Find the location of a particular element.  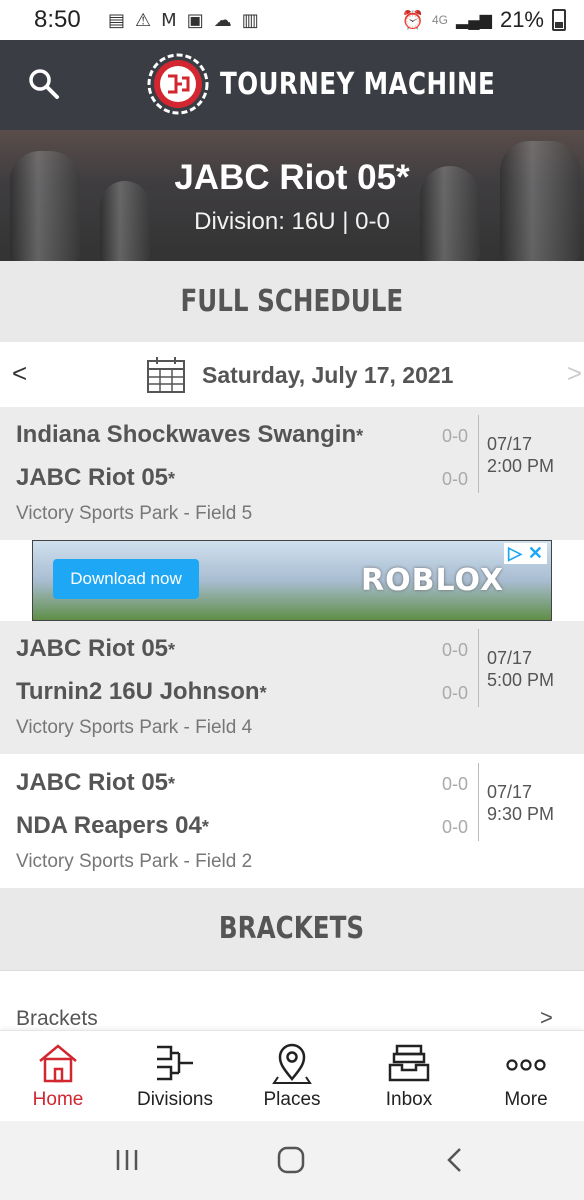

search-icon is located at coordinates (44, 84).